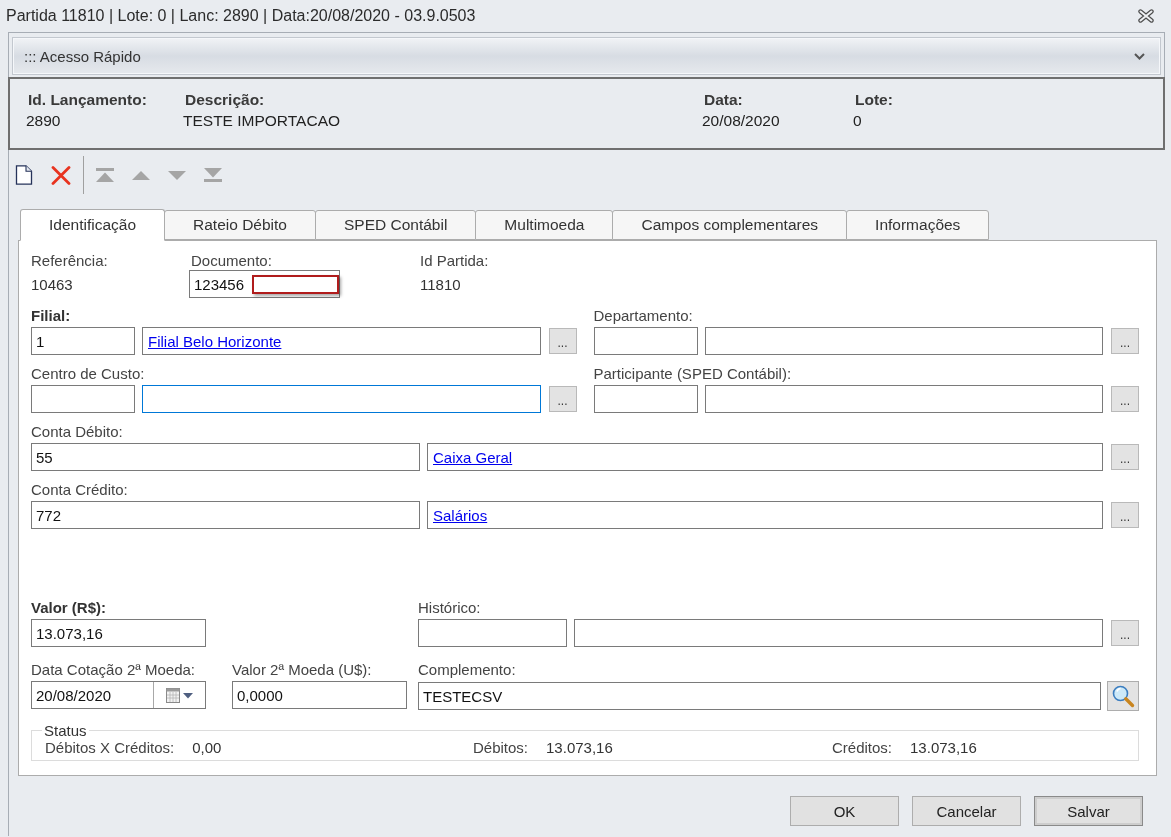 This screenshot has height=837, width=1171. Describe the element at coordinates (319, 695) in the screenshot. I see `currency-value-field: 0,0000` at that location.